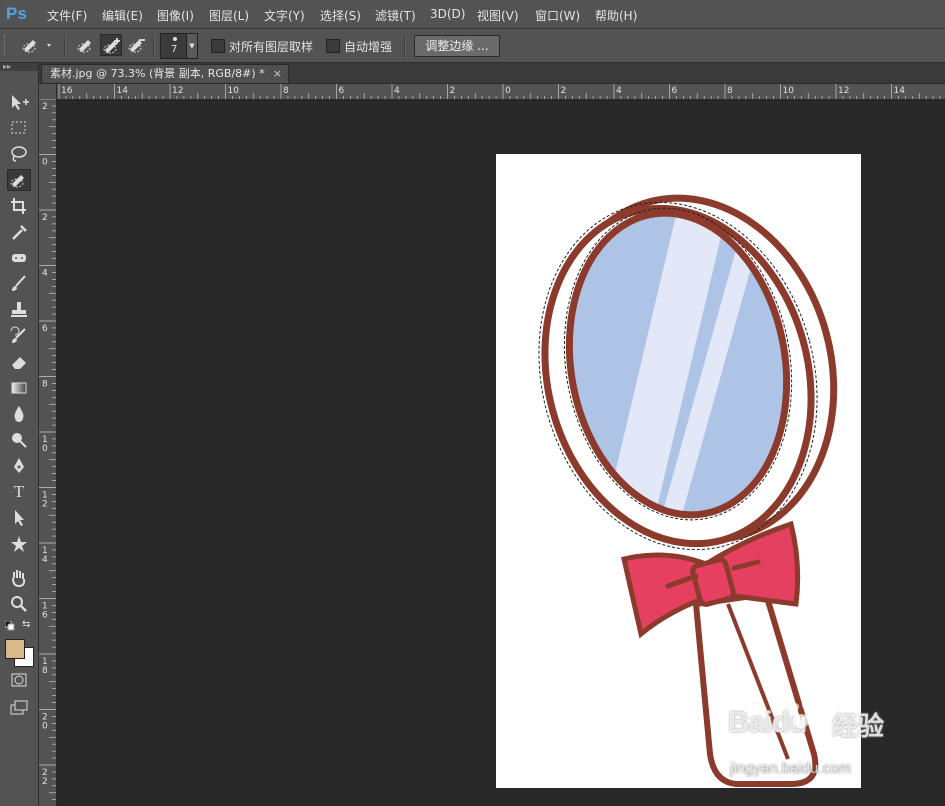  Describe the element at coordinates (19, 102) in the screenshot. I see `move-tool-icon` at that location.